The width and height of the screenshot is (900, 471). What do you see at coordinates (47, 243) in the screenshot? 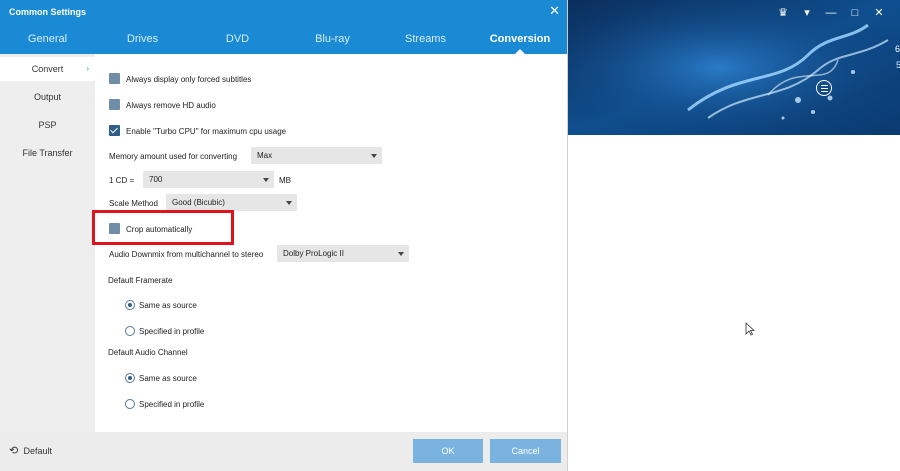
I see `settings-sidebar: Convert › Output PSP File Transfer` at bounding box center [47, 243].